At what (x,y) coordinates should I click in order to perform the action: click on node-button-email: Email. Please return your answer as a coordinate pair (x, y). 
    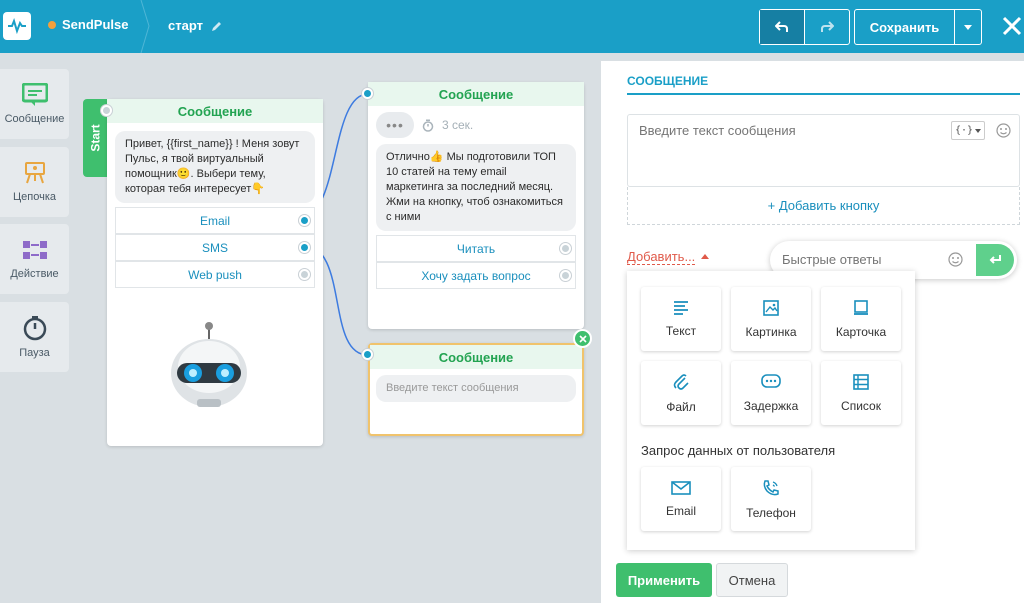
    Looking at the image, I should click on (215, 220).